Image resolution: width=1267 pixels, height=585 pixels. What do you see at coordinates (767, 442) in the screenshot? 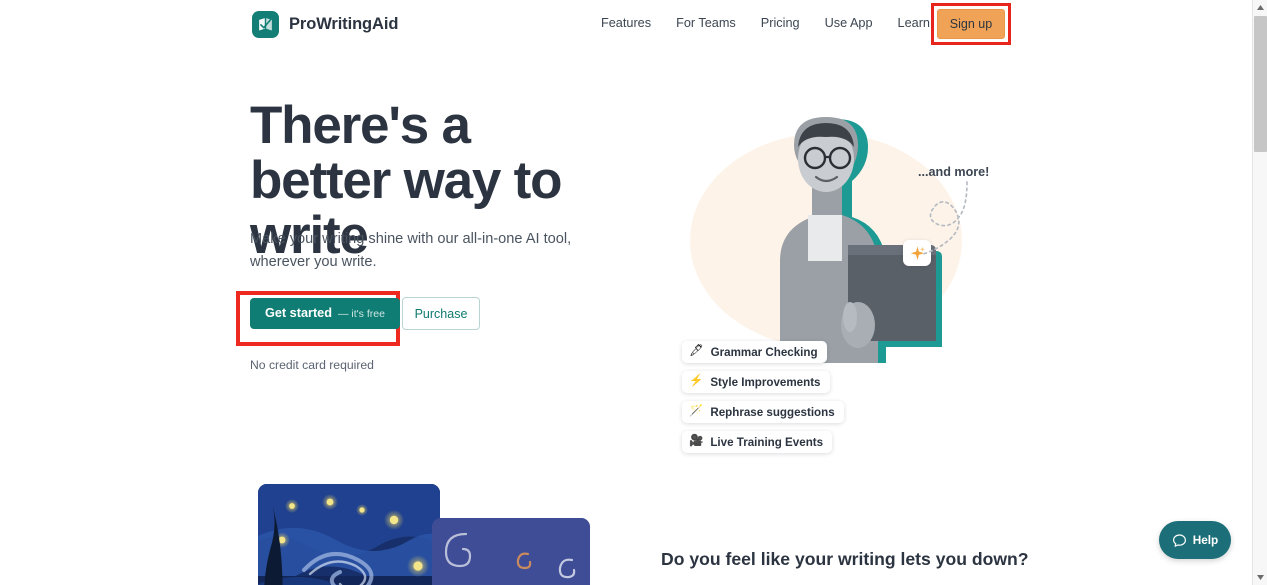
I see `feature-chip-label: Live Training Events` at bounding box center [767, 442].